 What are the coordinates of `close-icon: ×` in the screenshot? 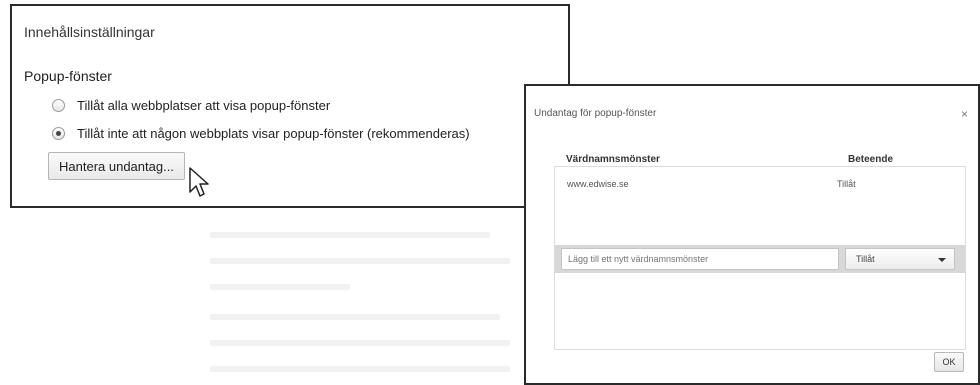 It's located at (964, 114).